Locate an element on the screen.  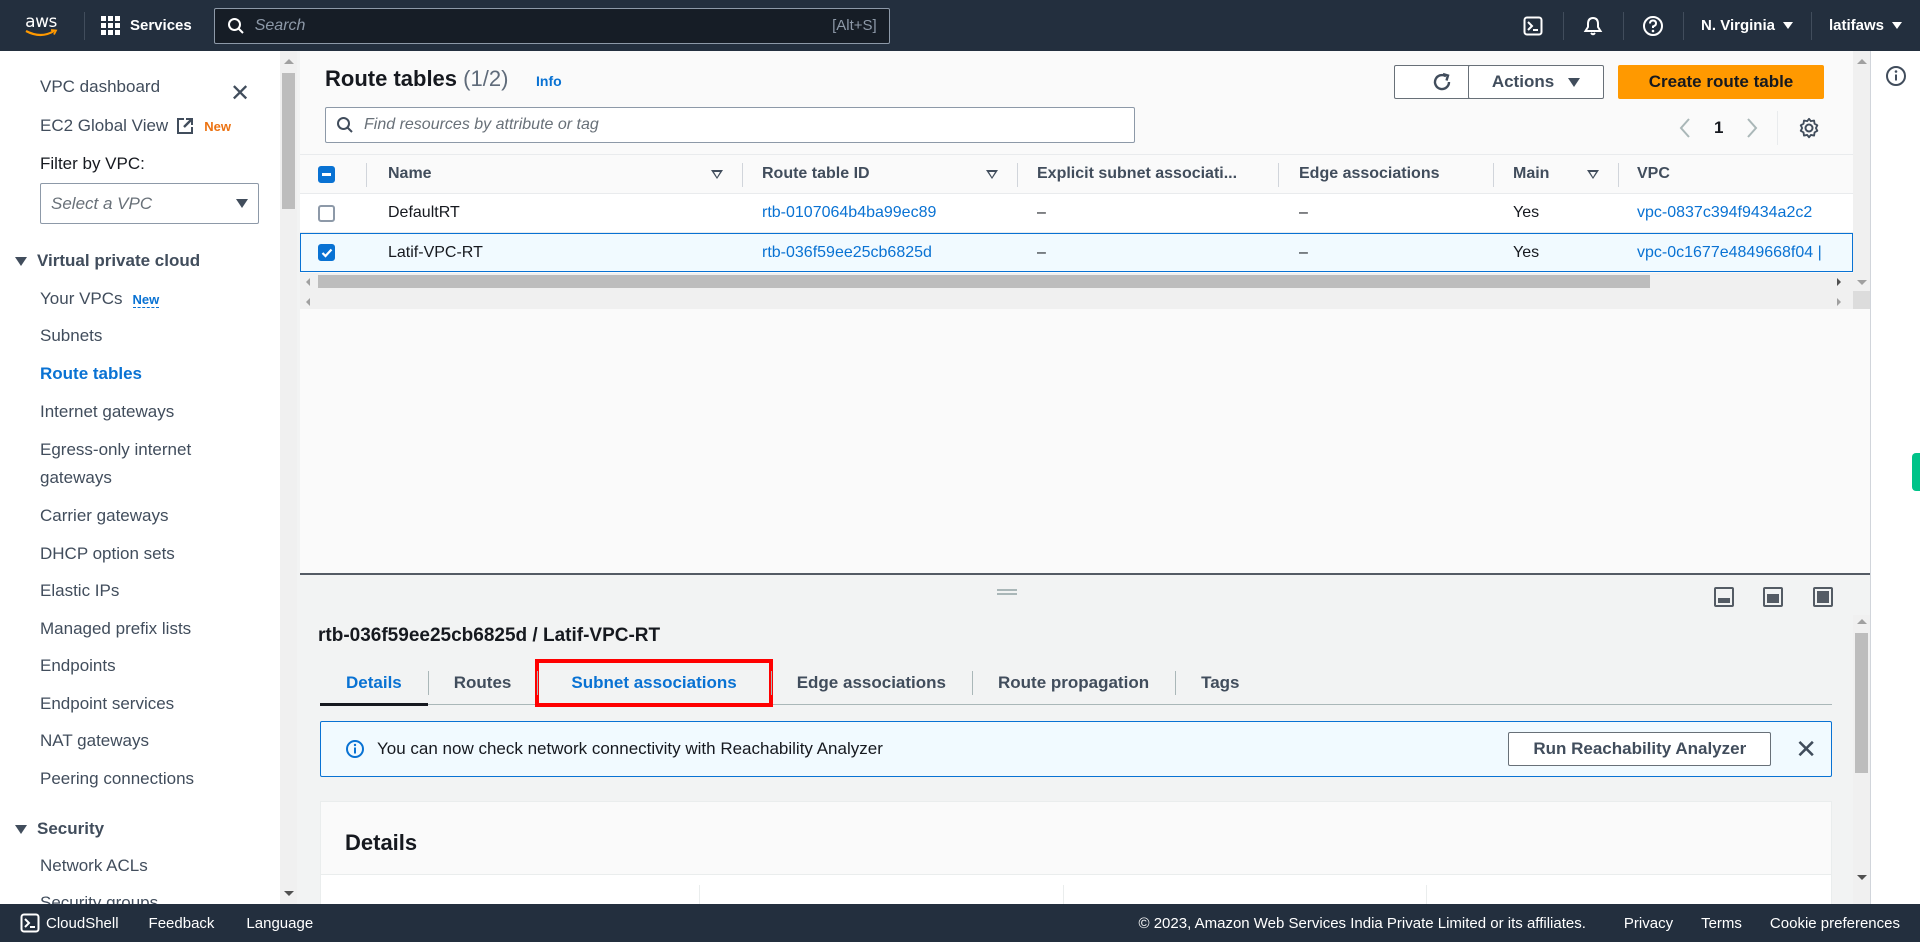
vpc-filter-select: Select a VPC is located at coordinates (149, 203).